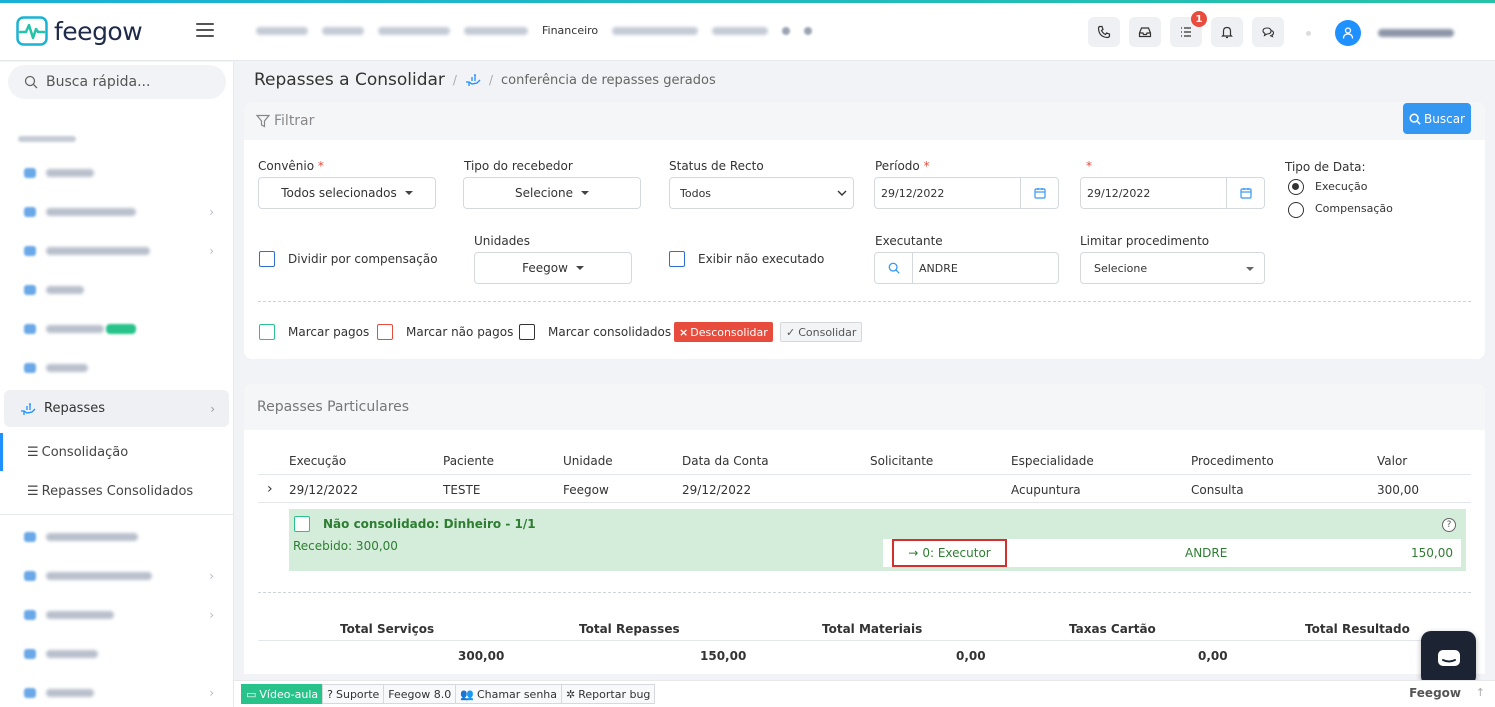  Describe the element at coordinates (117, 452) in the screenshot. I see `sidebar-subitem-consolidacao: ☰ Consolidação` at that location.